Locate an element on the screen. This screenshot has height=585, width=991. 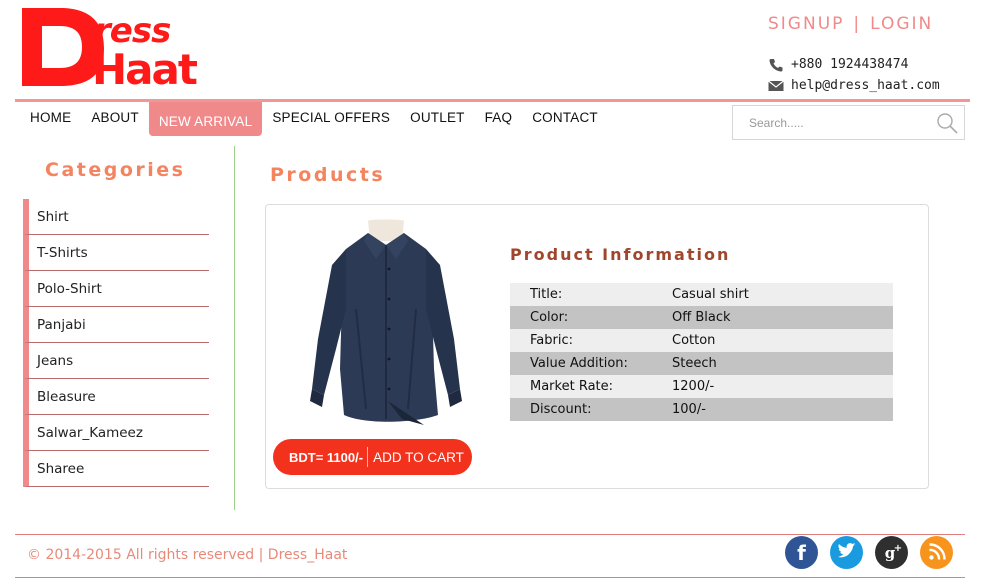
table-row: Color: Off Black is located at coordinates (701, 317).